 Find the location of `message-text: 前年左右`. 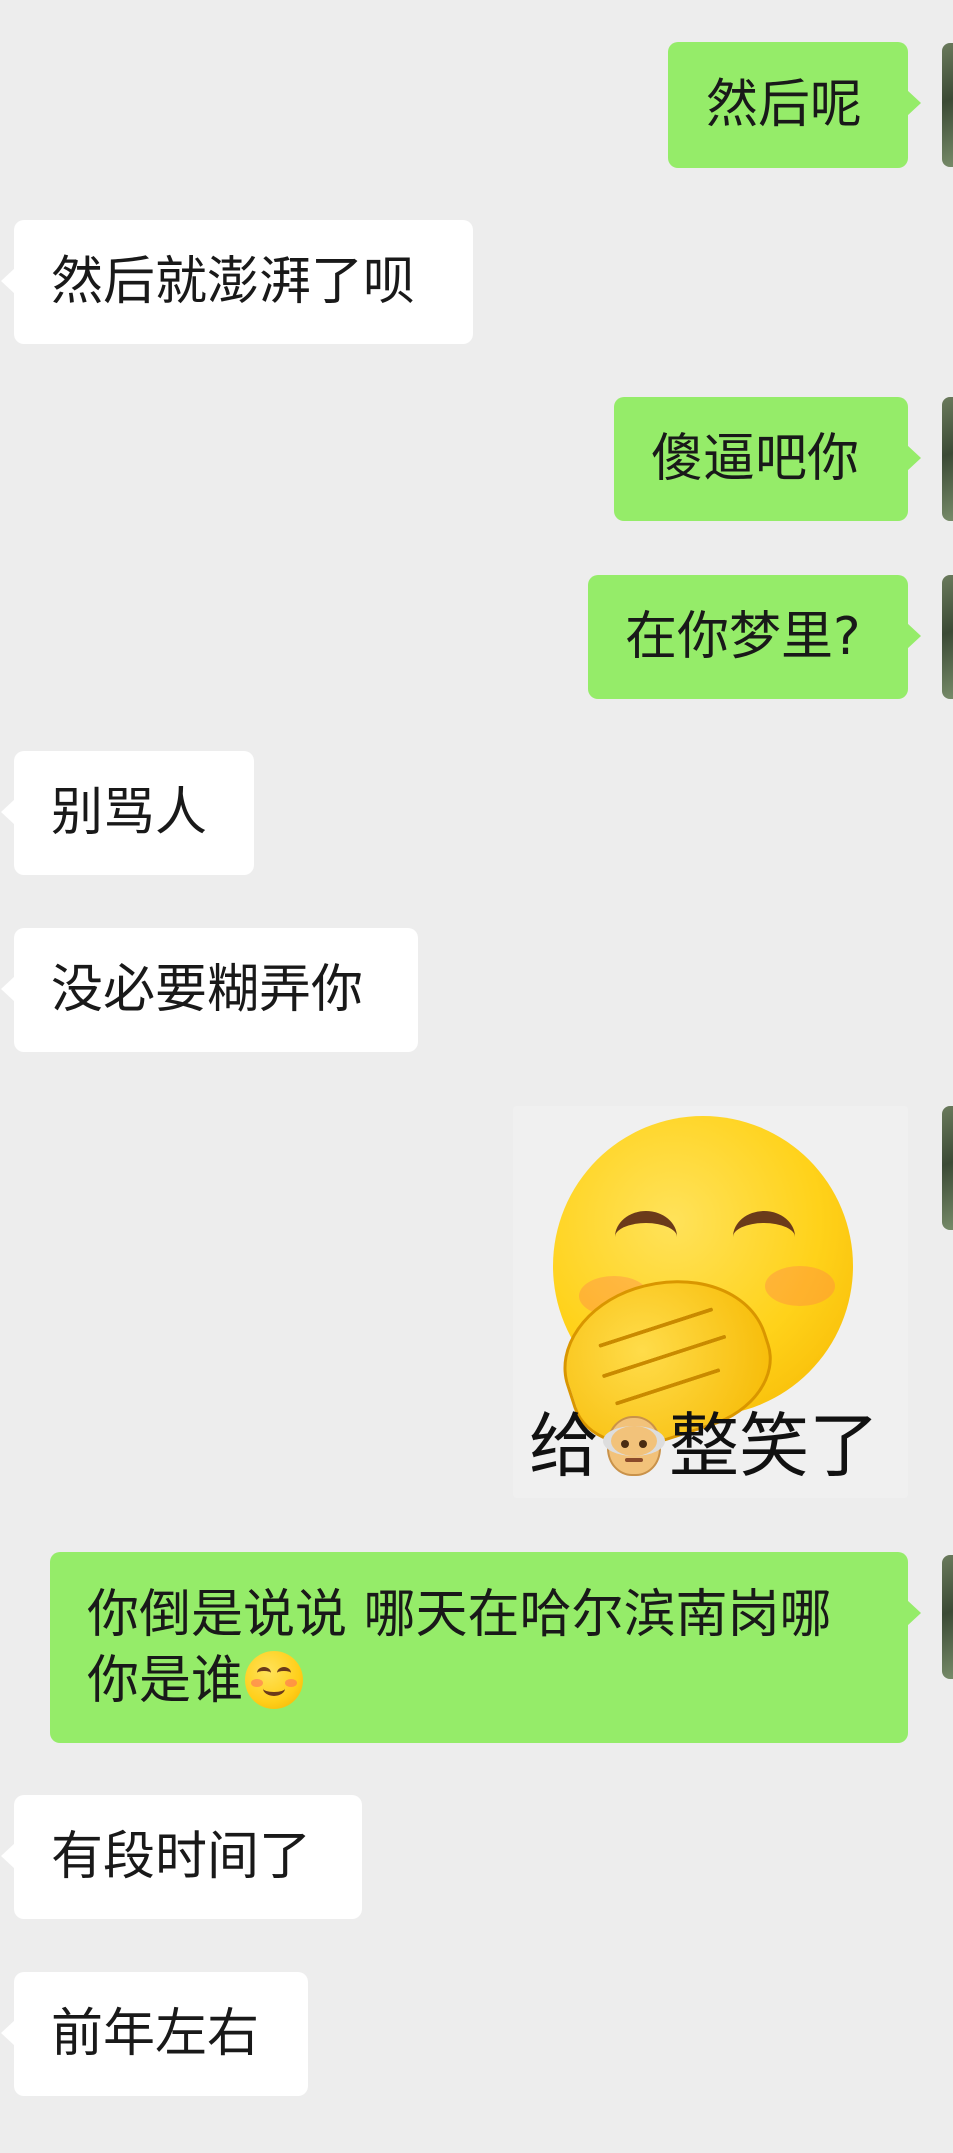

message-text: 前年左右 is located at coordinates (155, 2034).